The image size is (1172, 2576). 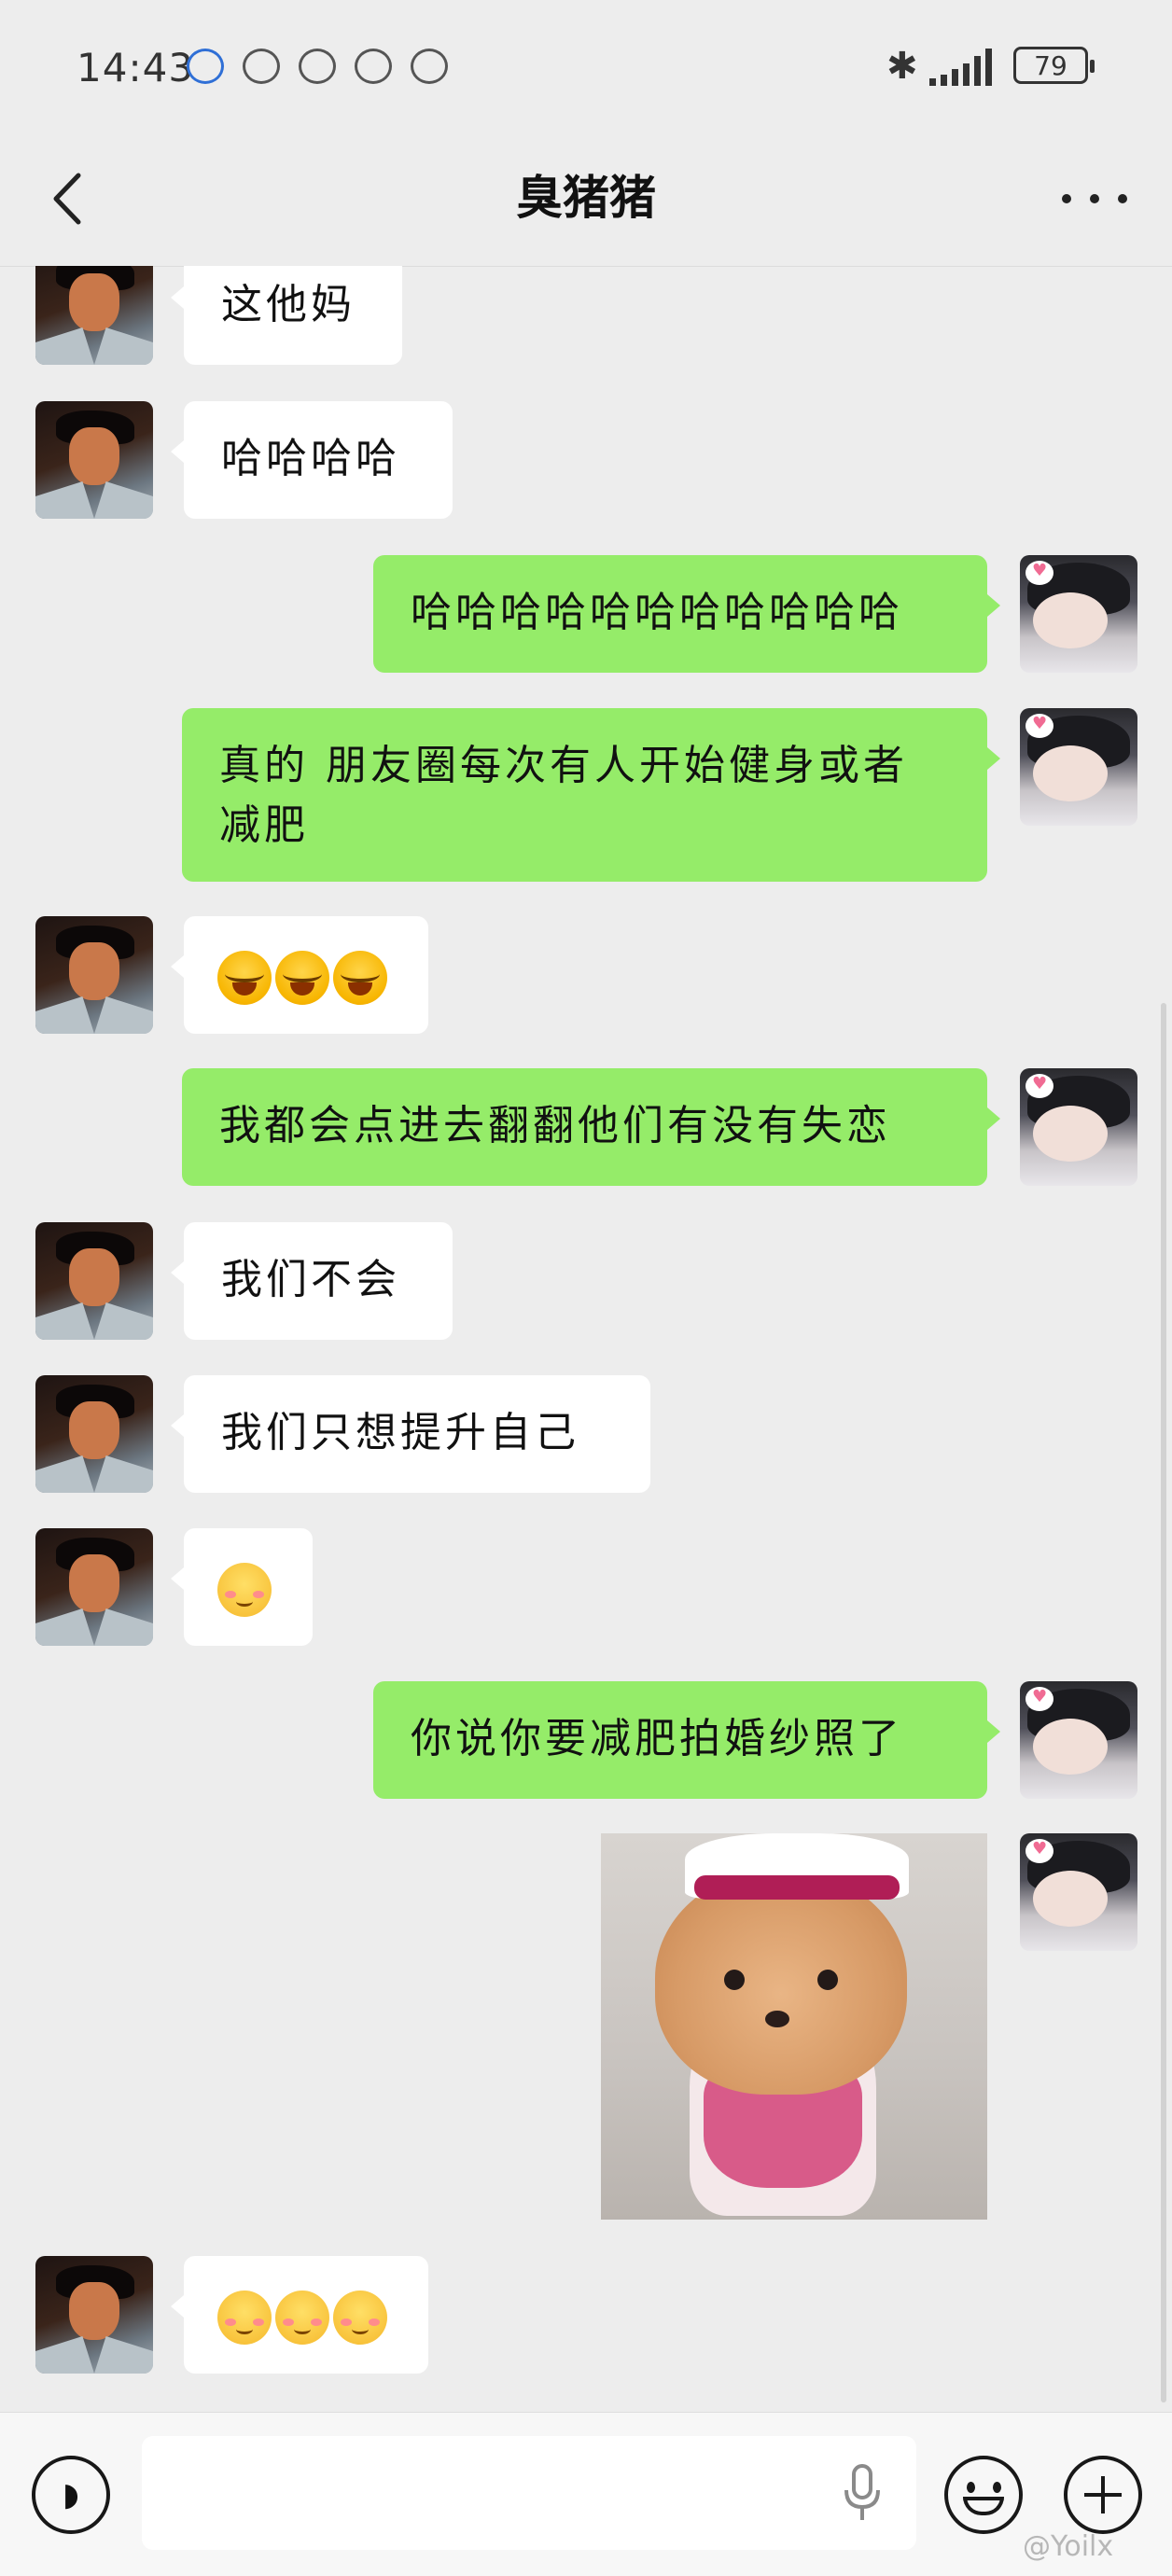 What do you see at coordinates (983, 2495) in the screenshot?
I see `emoji-button` at bounding box center [983, 2495].